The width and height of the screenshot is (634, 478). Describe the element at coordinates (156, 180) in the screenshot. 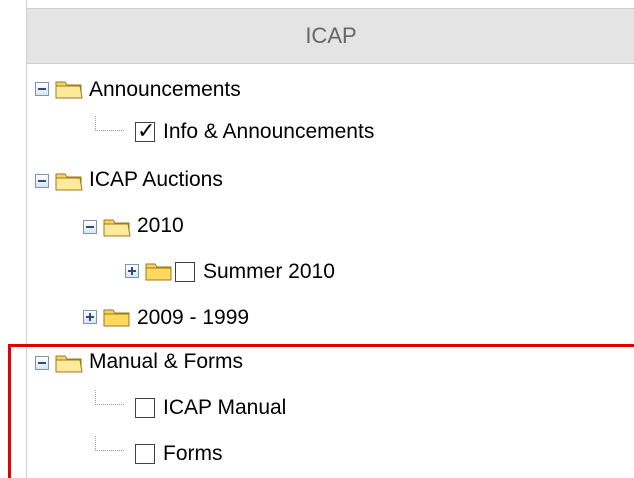

I see `folder-label-auctions: ICAP Auctions` at that location.